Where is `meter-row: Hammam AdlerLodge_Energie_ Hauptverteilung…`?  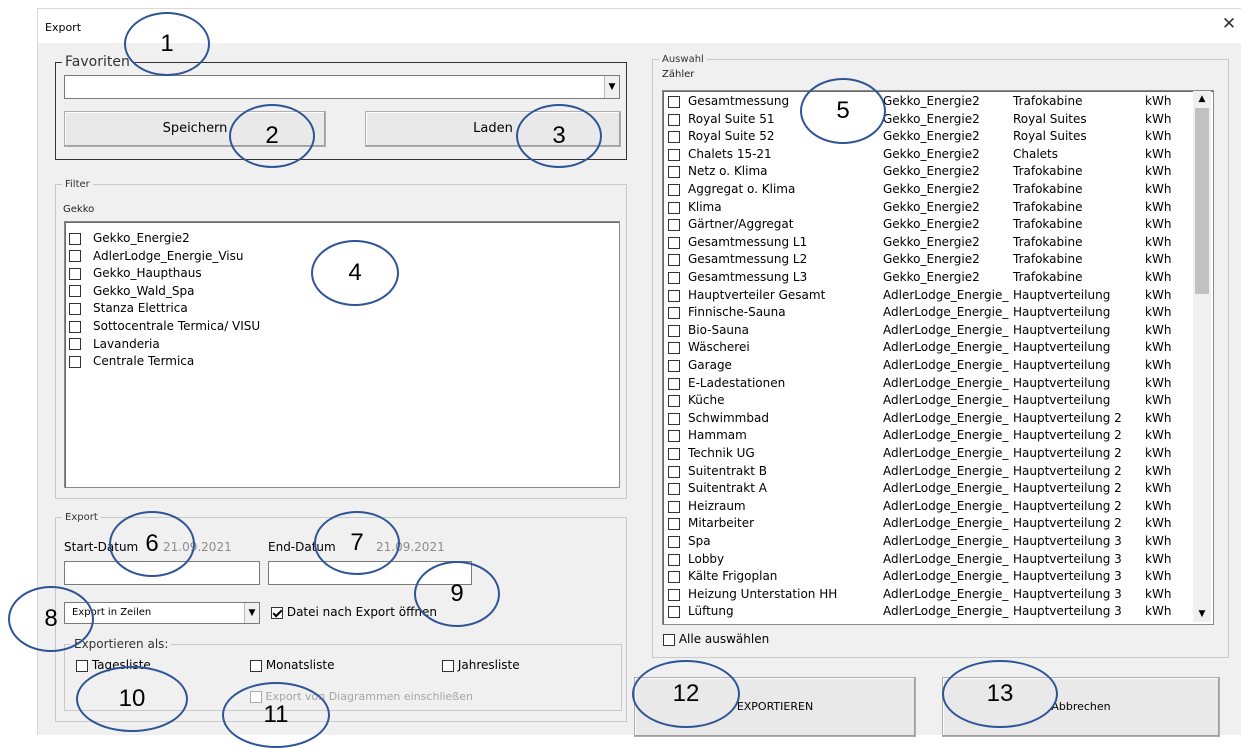
meter-row: Hammam AdlerLodge_Energie_ Hauptverteilung… is located at coordinates (927, 436).